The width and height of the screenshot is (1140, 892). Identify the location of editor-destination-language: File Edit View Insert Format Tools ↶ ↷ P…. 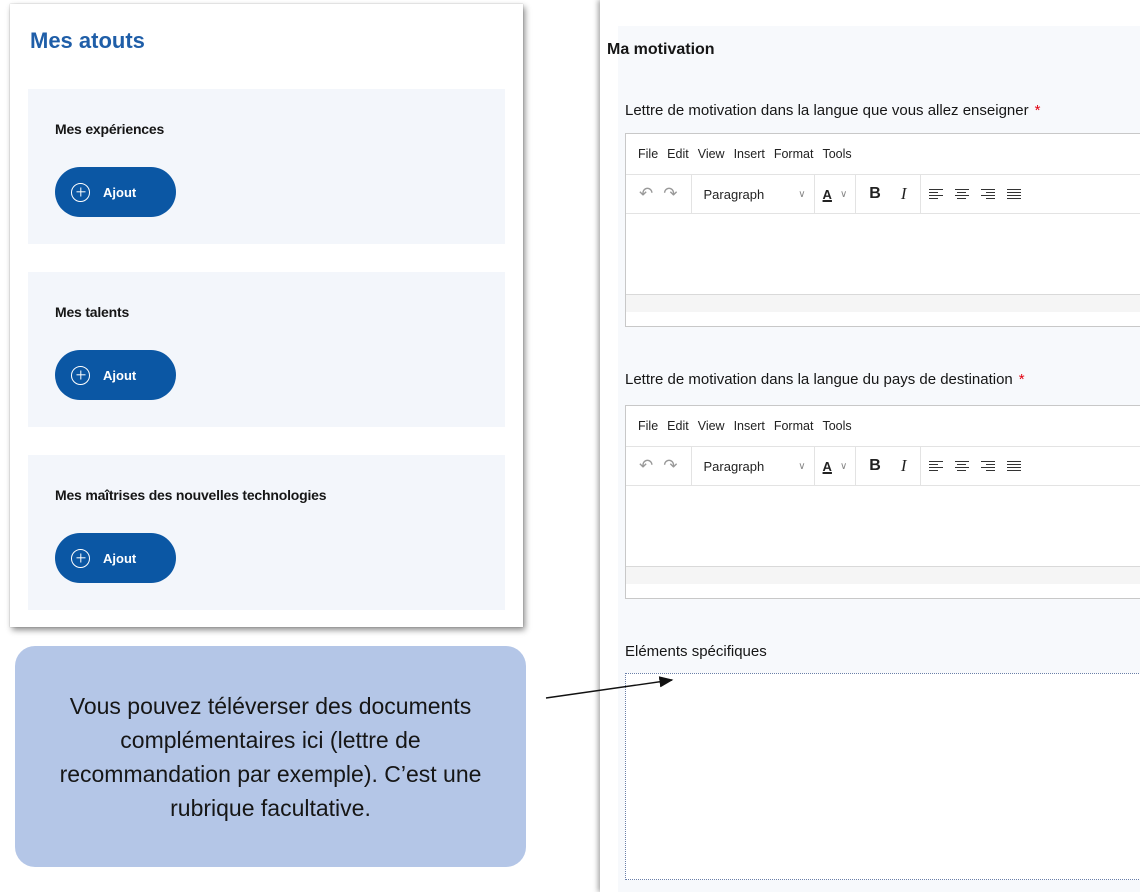
(882, 502).